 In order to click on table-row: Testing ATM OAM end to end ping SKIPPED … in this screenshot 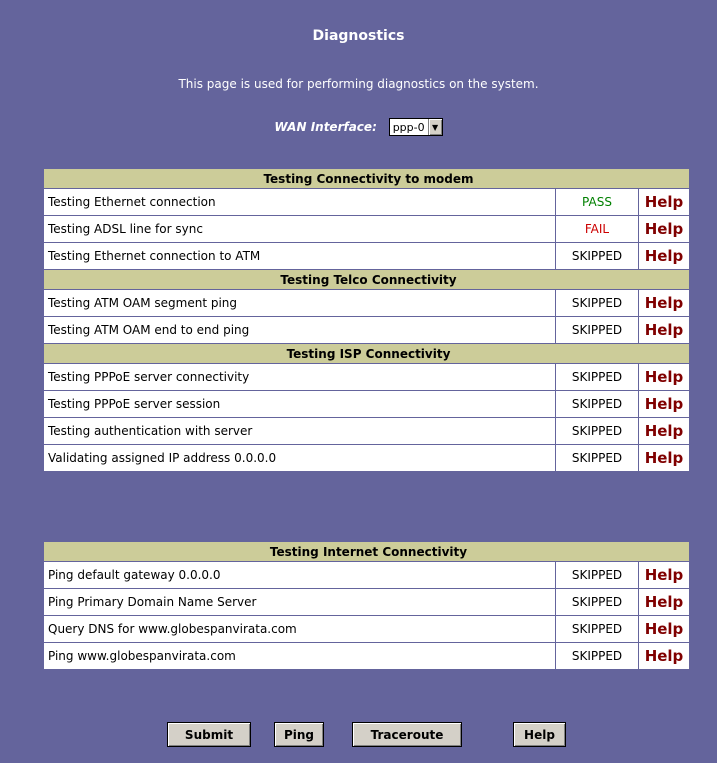, I will do `click(366, 330)`.